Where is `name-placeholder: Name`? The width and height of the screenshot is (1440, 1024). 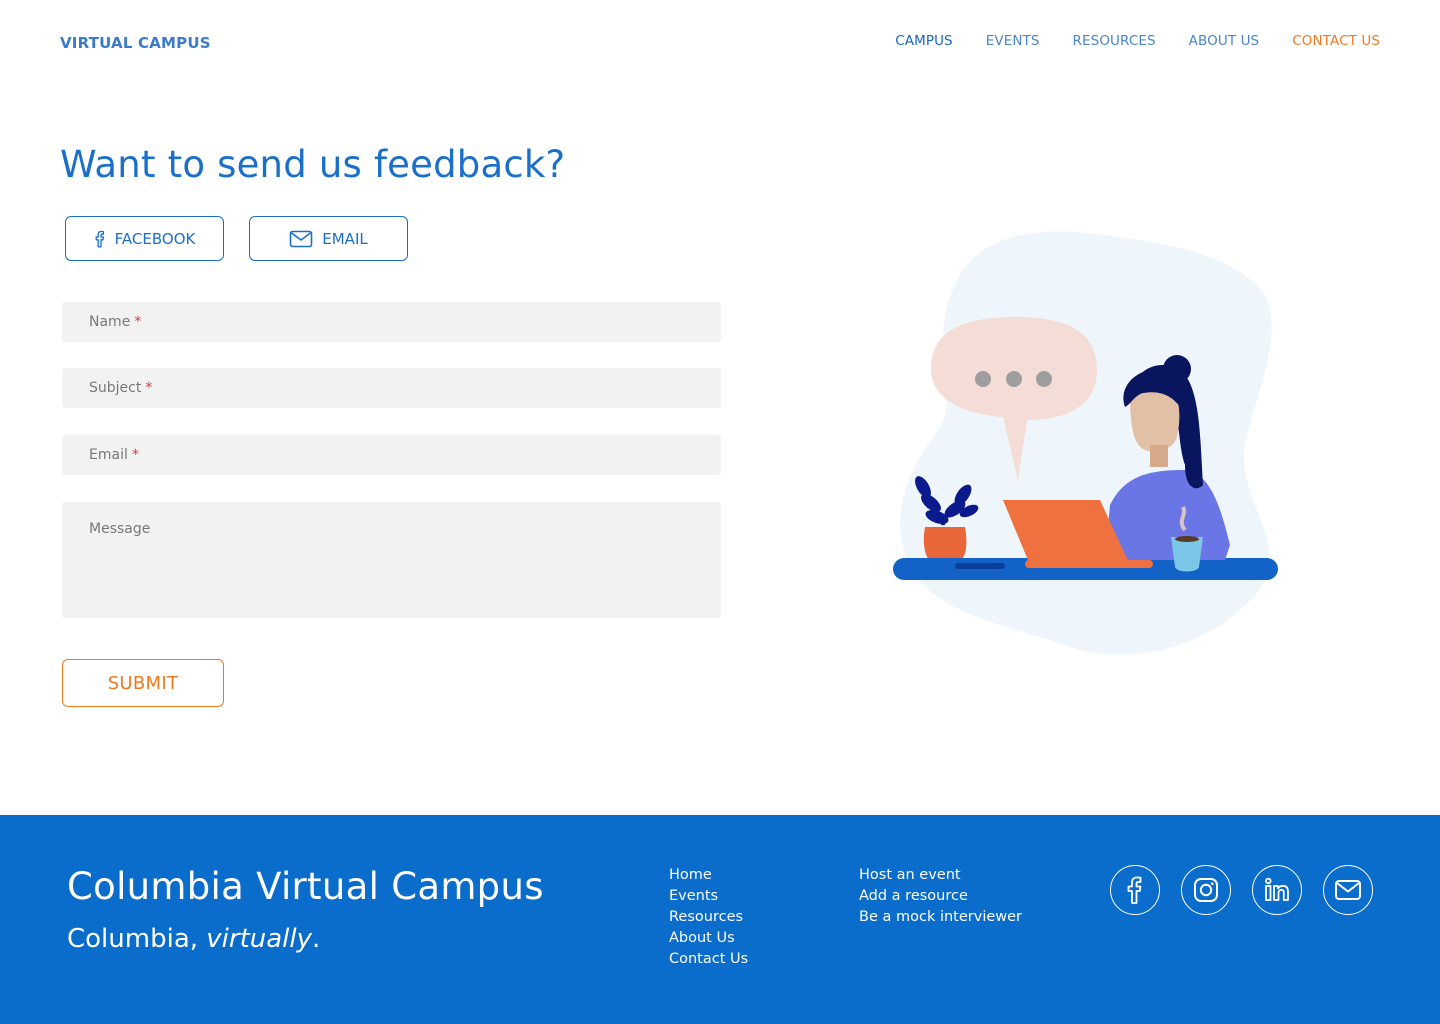 name-placeholder: Name is located at coordinates (110, 322).